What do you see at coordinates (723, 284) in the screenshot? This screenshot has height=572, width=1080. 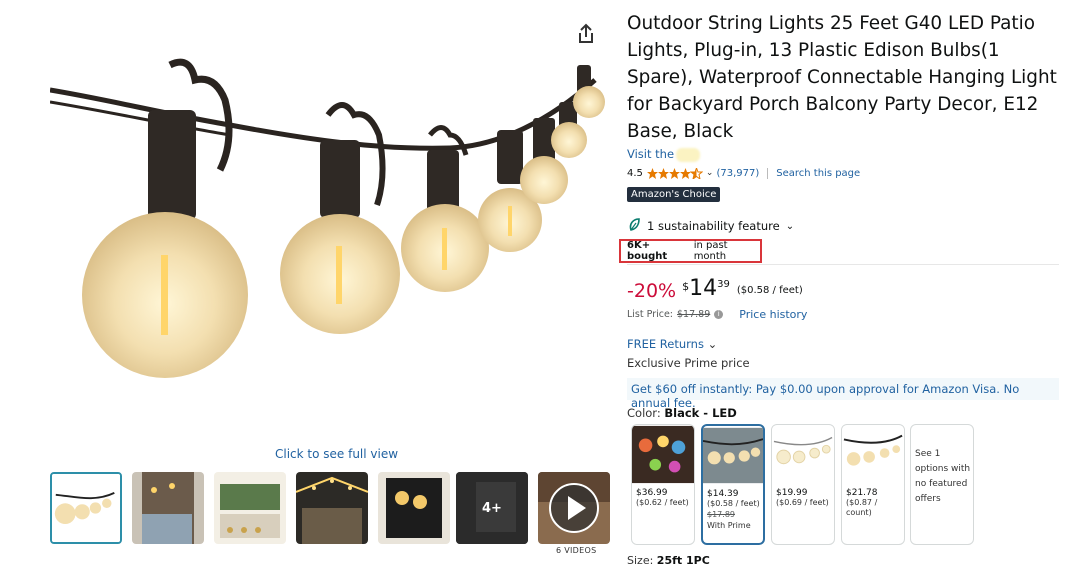 I see `price-fraction: 39` at bounding box center [723, 284].